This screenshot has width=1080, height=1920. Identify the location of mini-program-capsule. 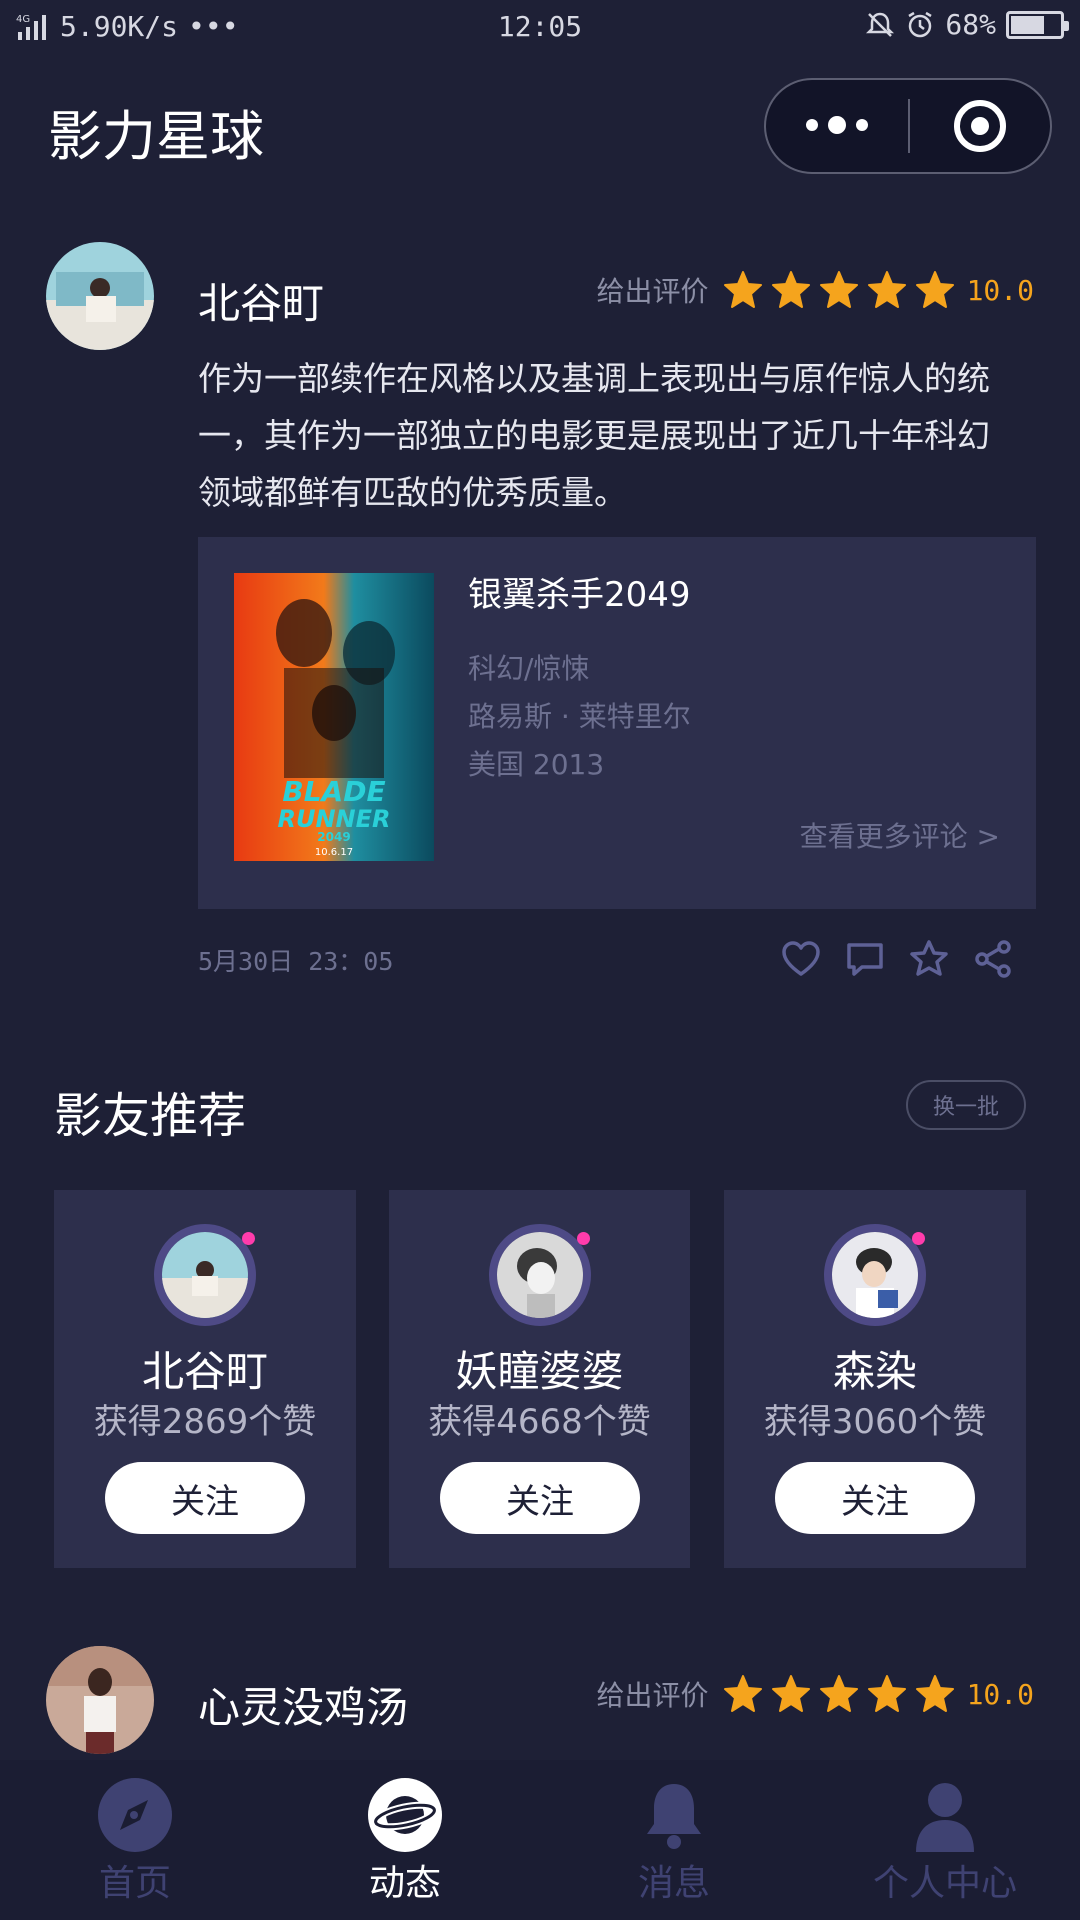
(908, 126).